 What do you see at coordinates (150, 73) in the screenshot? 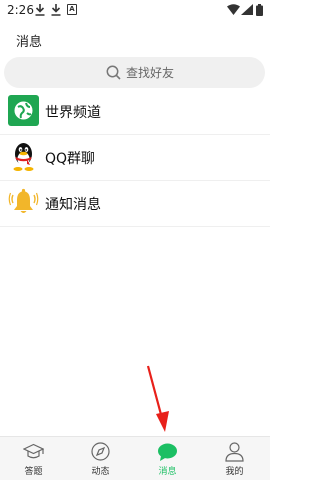
I see `search-label: 查找好友` at bounding box center [150, 73].